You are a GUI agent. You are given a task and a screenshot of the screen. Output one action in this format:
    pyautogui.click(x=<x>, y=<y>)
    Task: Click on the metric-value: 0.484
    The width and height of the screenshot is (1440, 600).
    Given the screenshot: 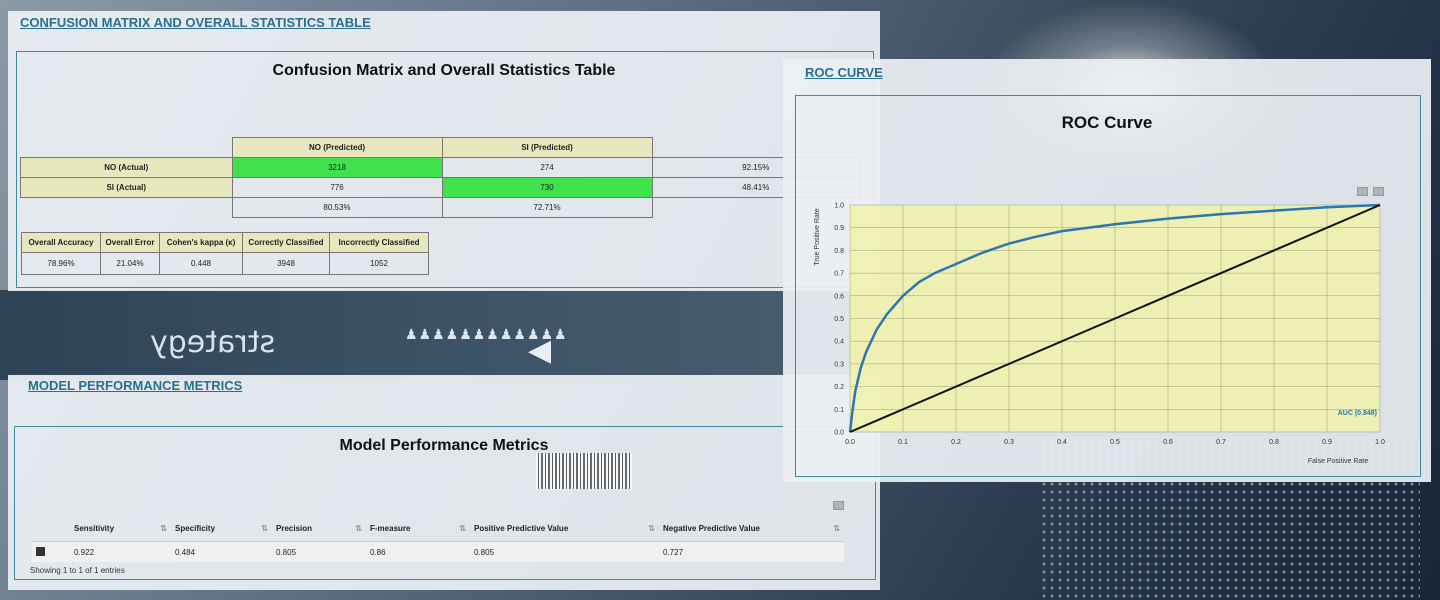 What is the action you would take?
    pyautogui.click(x=221, y=551)
    